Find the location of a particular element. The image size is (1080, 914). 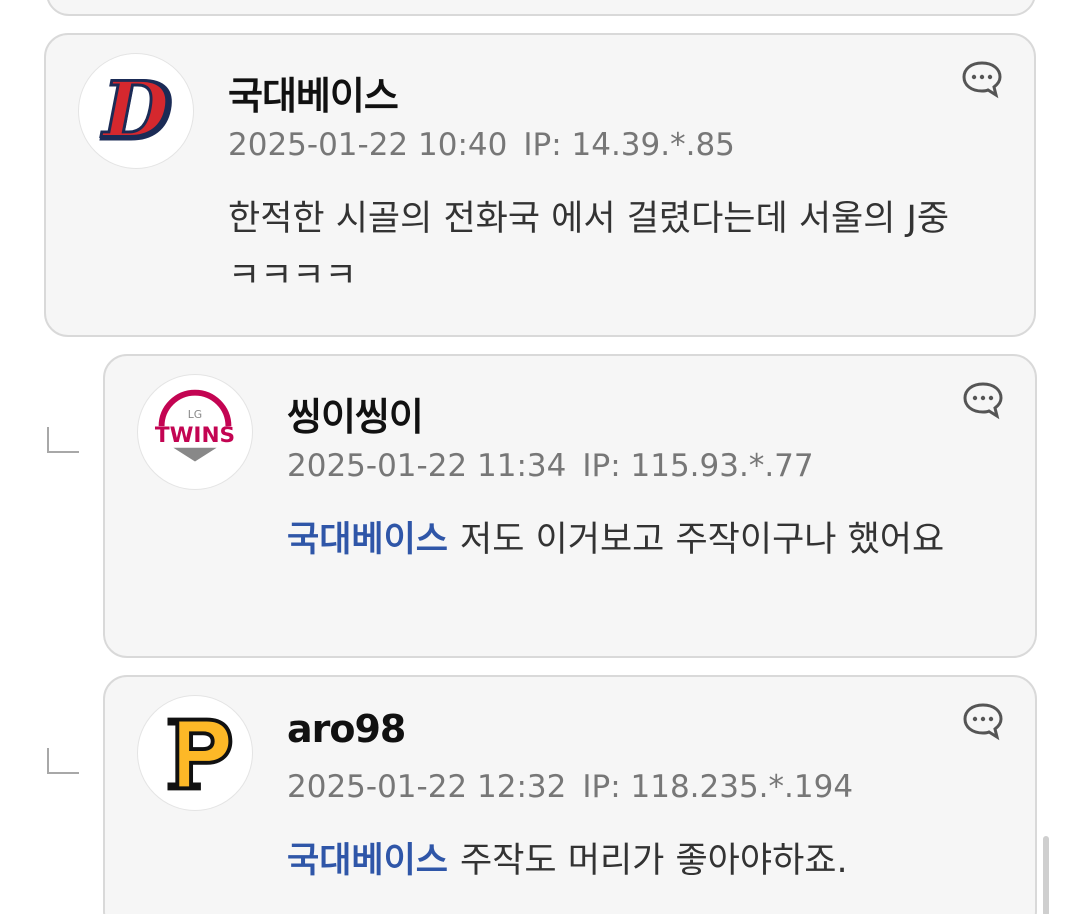

comment-datetime: 2025-01-22 10:40 is located at coordinates (368, 145).